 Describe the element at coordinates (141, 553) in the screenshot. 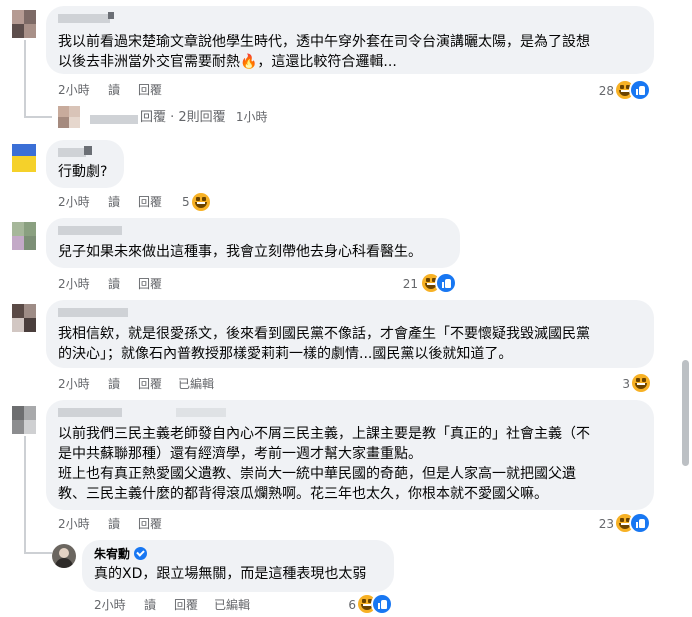

I see `verified-badge-icon` at that location.